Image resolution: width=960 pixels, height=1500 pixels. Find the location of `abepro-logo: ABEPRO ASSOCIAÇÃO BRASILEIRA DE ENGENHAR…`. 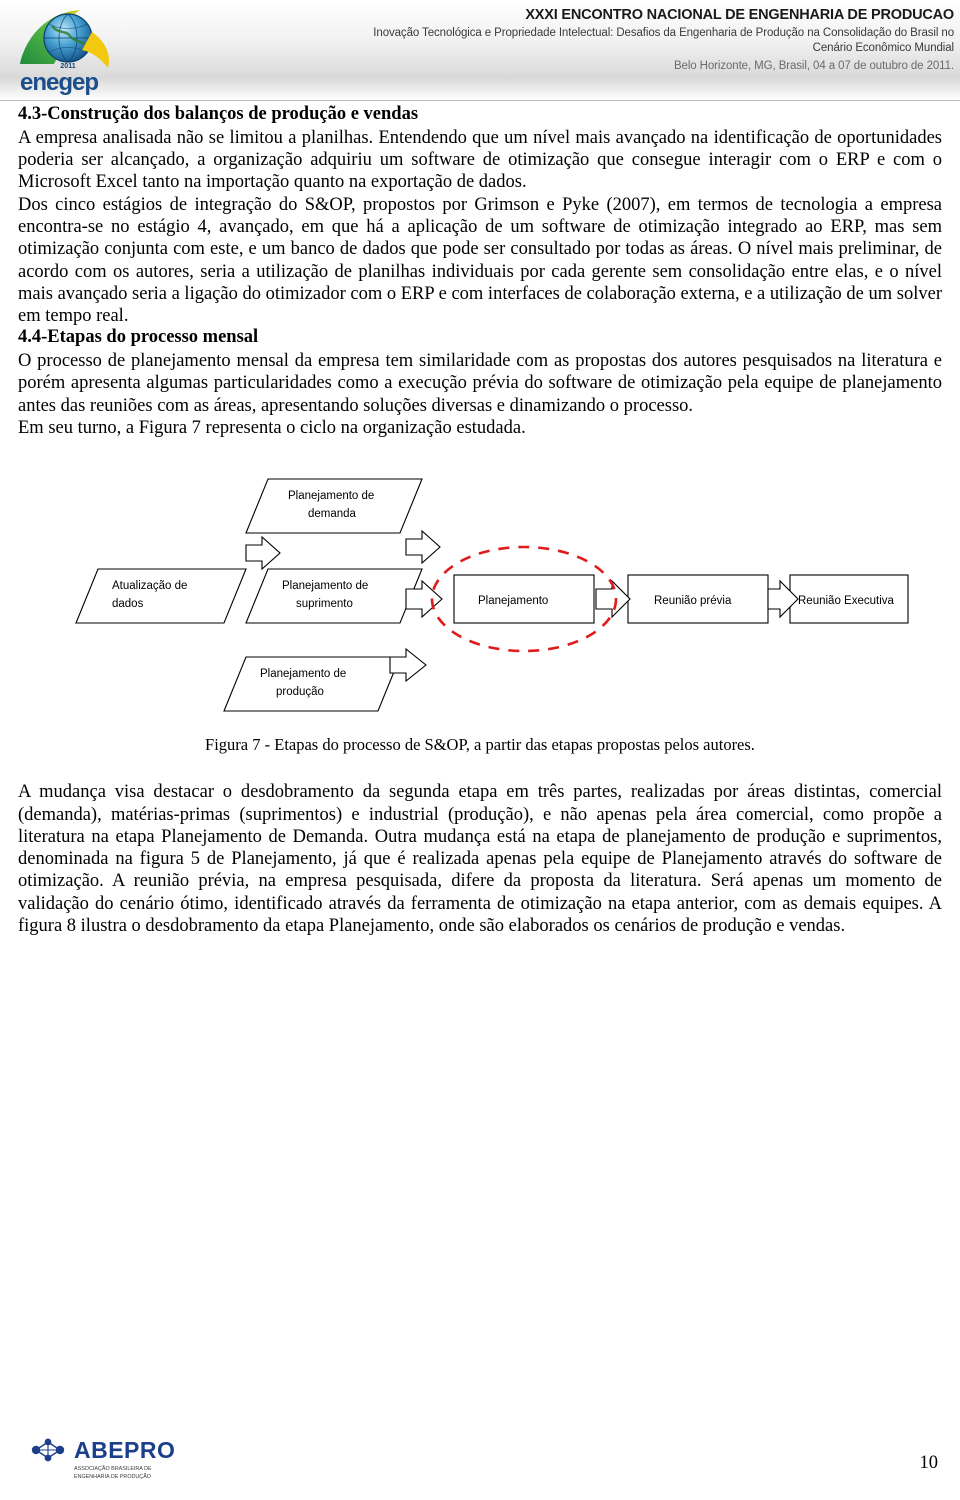

abepro-logo: ABEPRO ASSOCIAÇÃO BRASILEIRA DE ENGENHAR… is located at coordinates (117, 1461).